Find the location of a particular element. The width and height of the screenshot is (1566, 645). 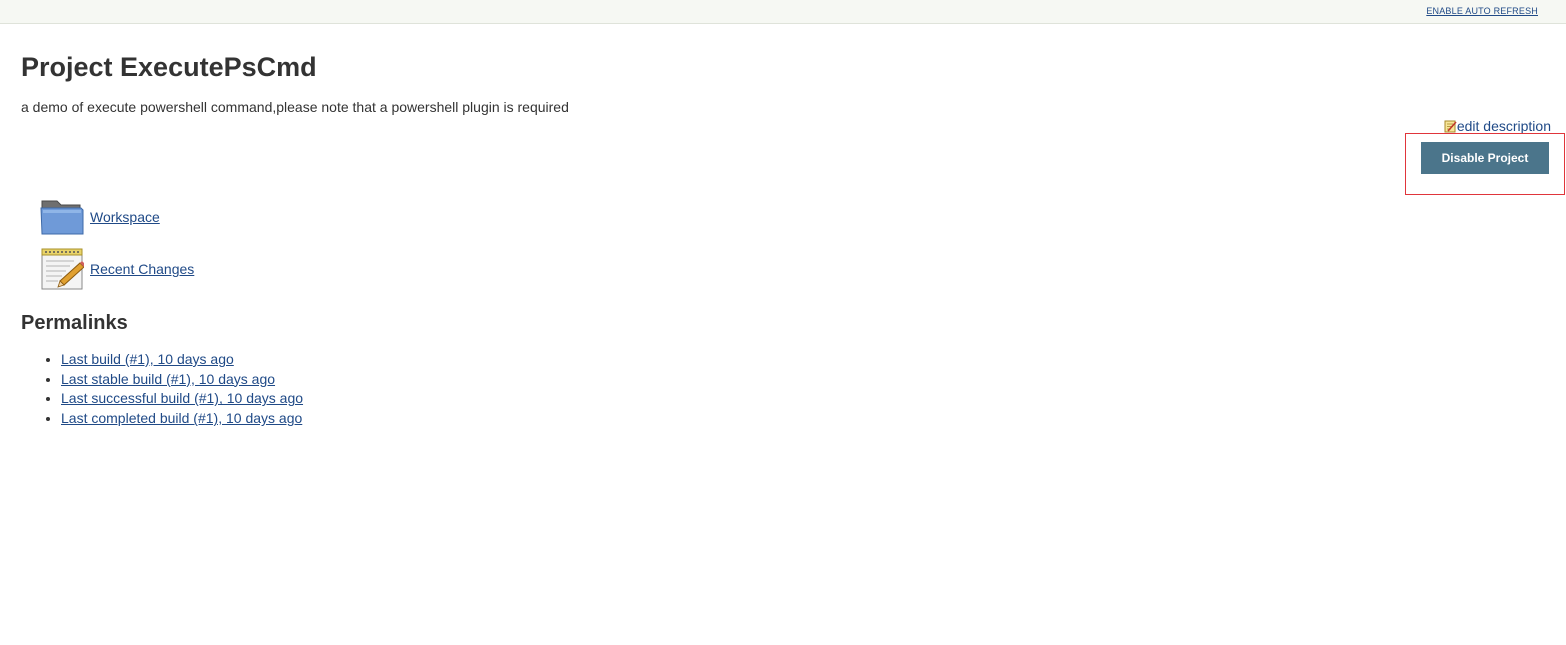

enable-auto-refresh-link: ENABLE AUTO REFRESH is located at coordinates (1482, 11).